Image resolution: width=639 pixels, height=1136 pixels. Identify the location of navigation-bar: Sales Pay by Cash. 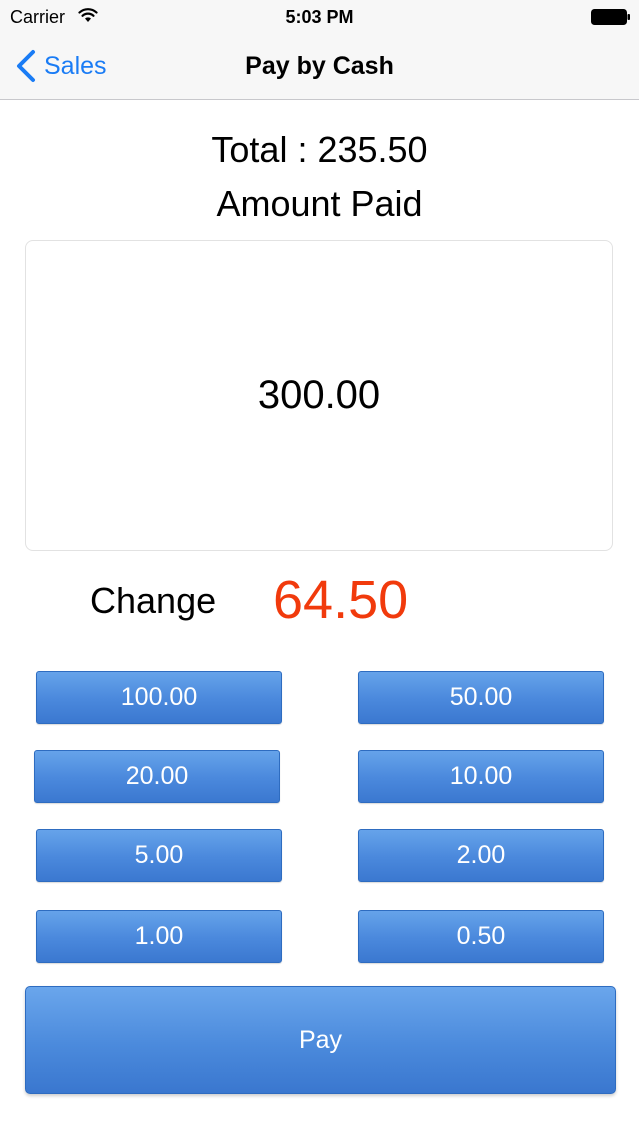
(319, 67).